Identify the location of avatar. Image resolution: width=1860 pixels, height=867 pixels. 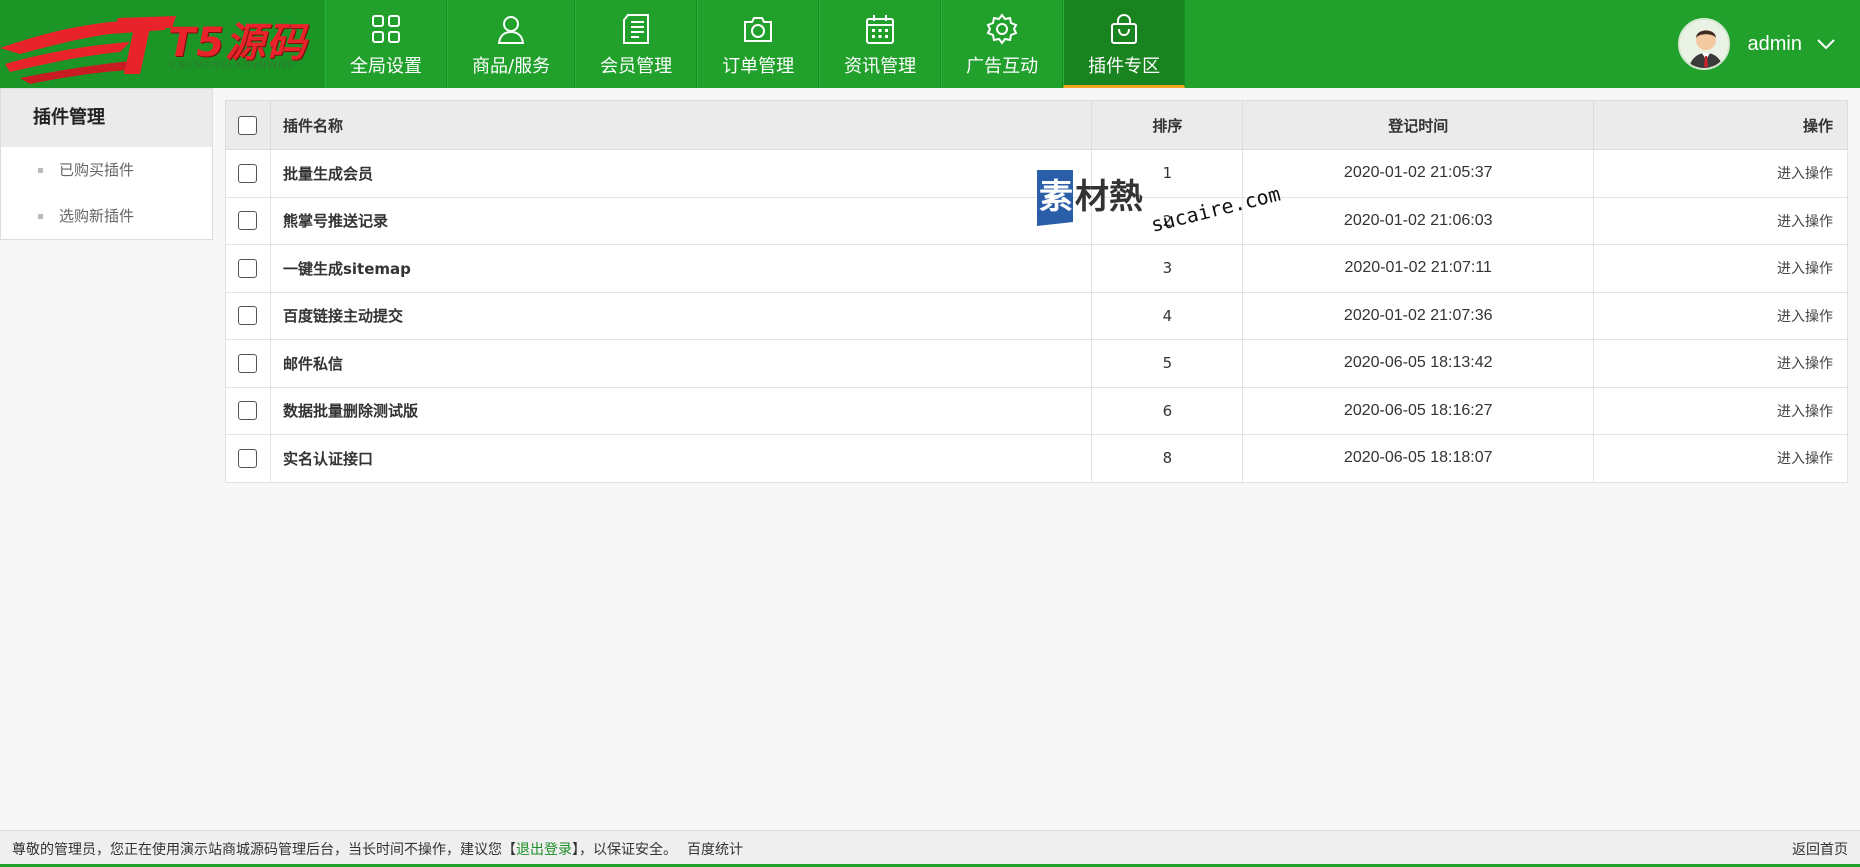
(1703, 44).